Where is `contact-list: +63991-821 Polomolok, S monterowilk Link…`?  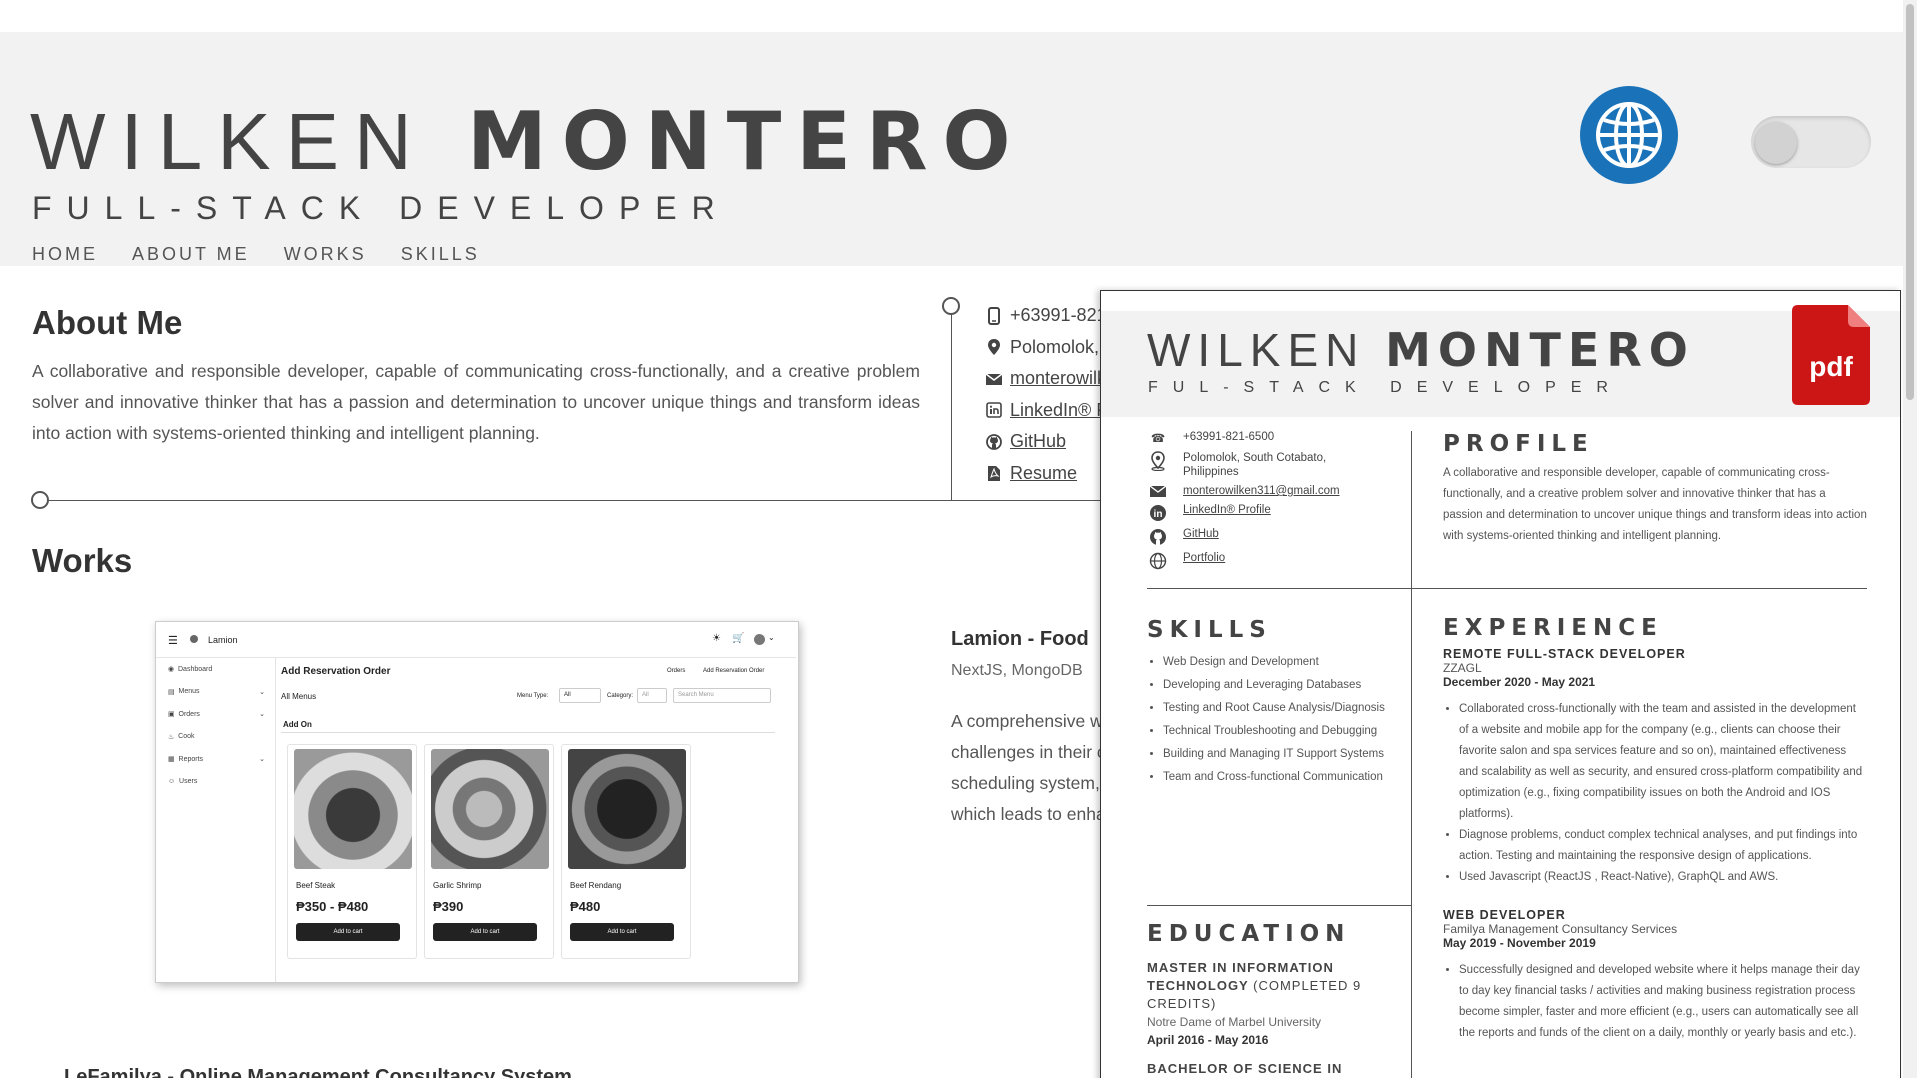
contact-list: +63991-821 Polomolok, S monterowilk Link… is located at coordinates (1050, 394).